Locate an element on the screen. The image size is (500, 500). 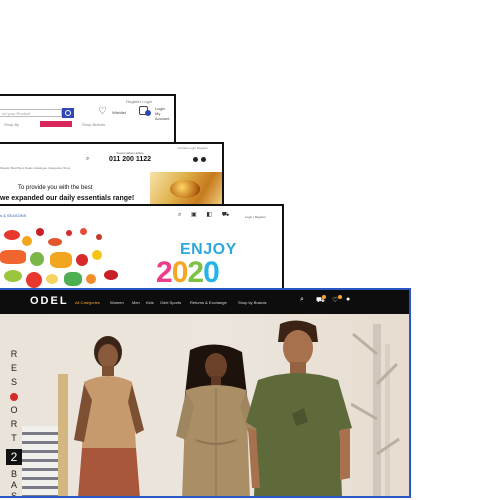
odel-logo: ODEL is located at coordinates (49, 301).